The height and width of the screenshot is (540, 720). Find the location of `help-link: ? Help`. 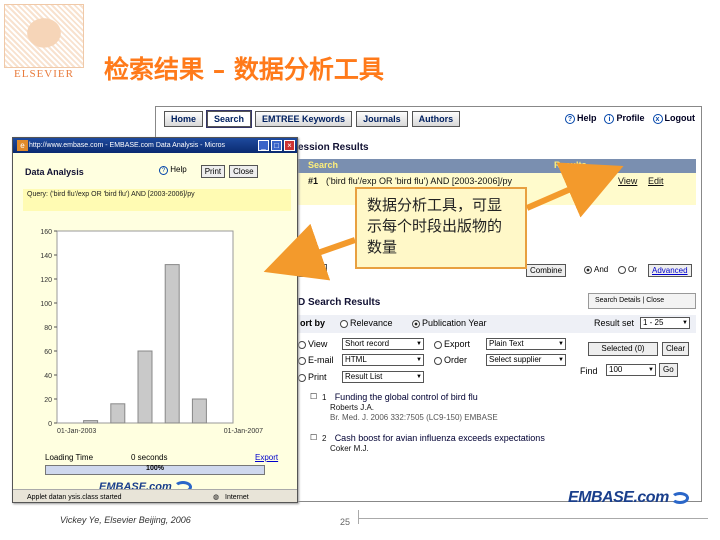

help-link: ? Help is located at coordinates (580, 118).